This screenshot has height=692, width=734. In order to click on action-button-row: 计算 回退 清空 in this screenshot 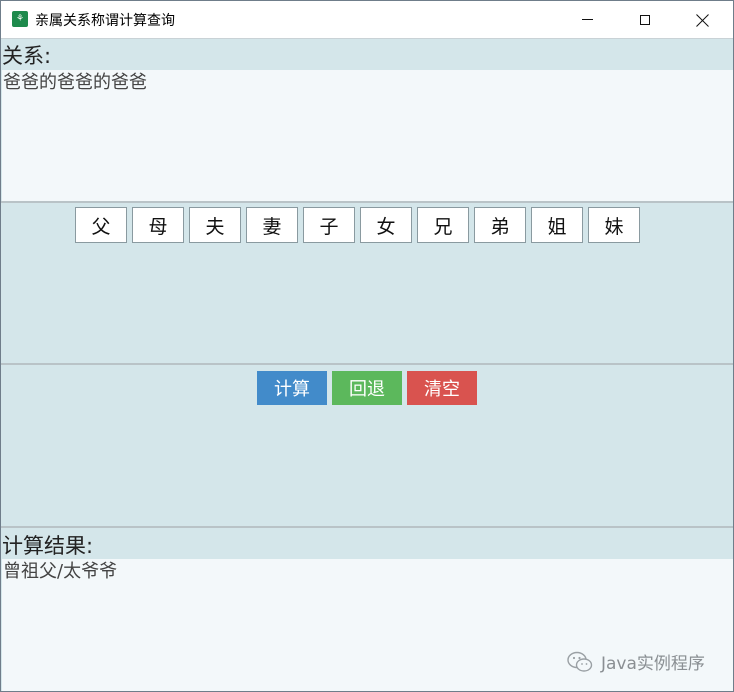, I will do `click(367, 388)`.